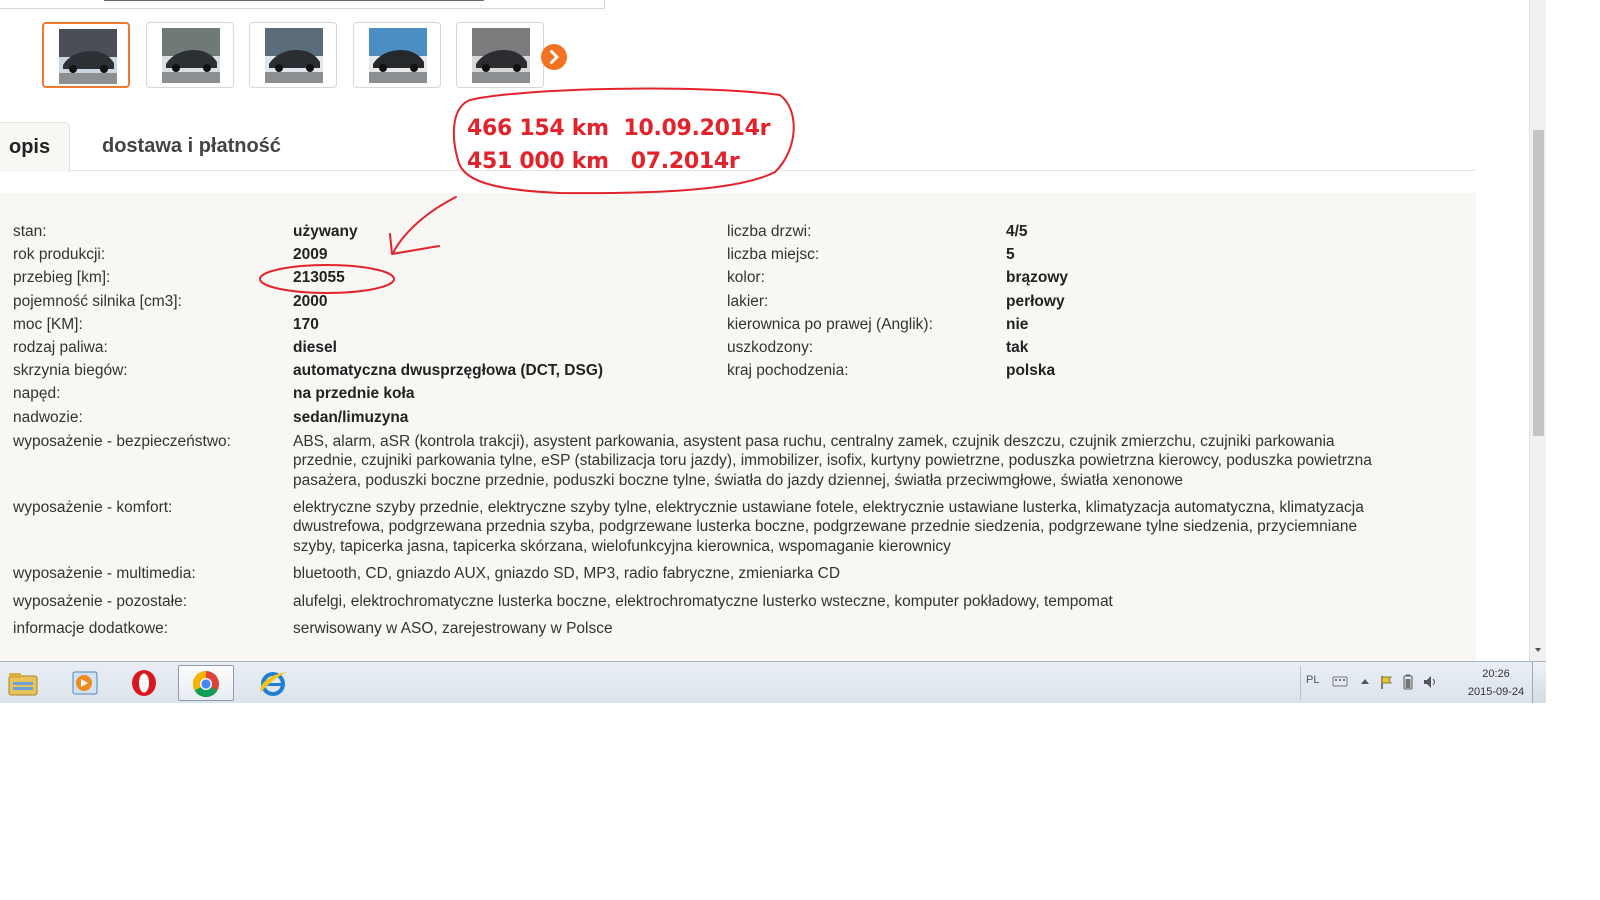 The width and height of the screenshot is (1600, 900). Describe the element at coordinates (59, 255) in the screenshot. I see `detail-label: rok produkcji:` at that location.